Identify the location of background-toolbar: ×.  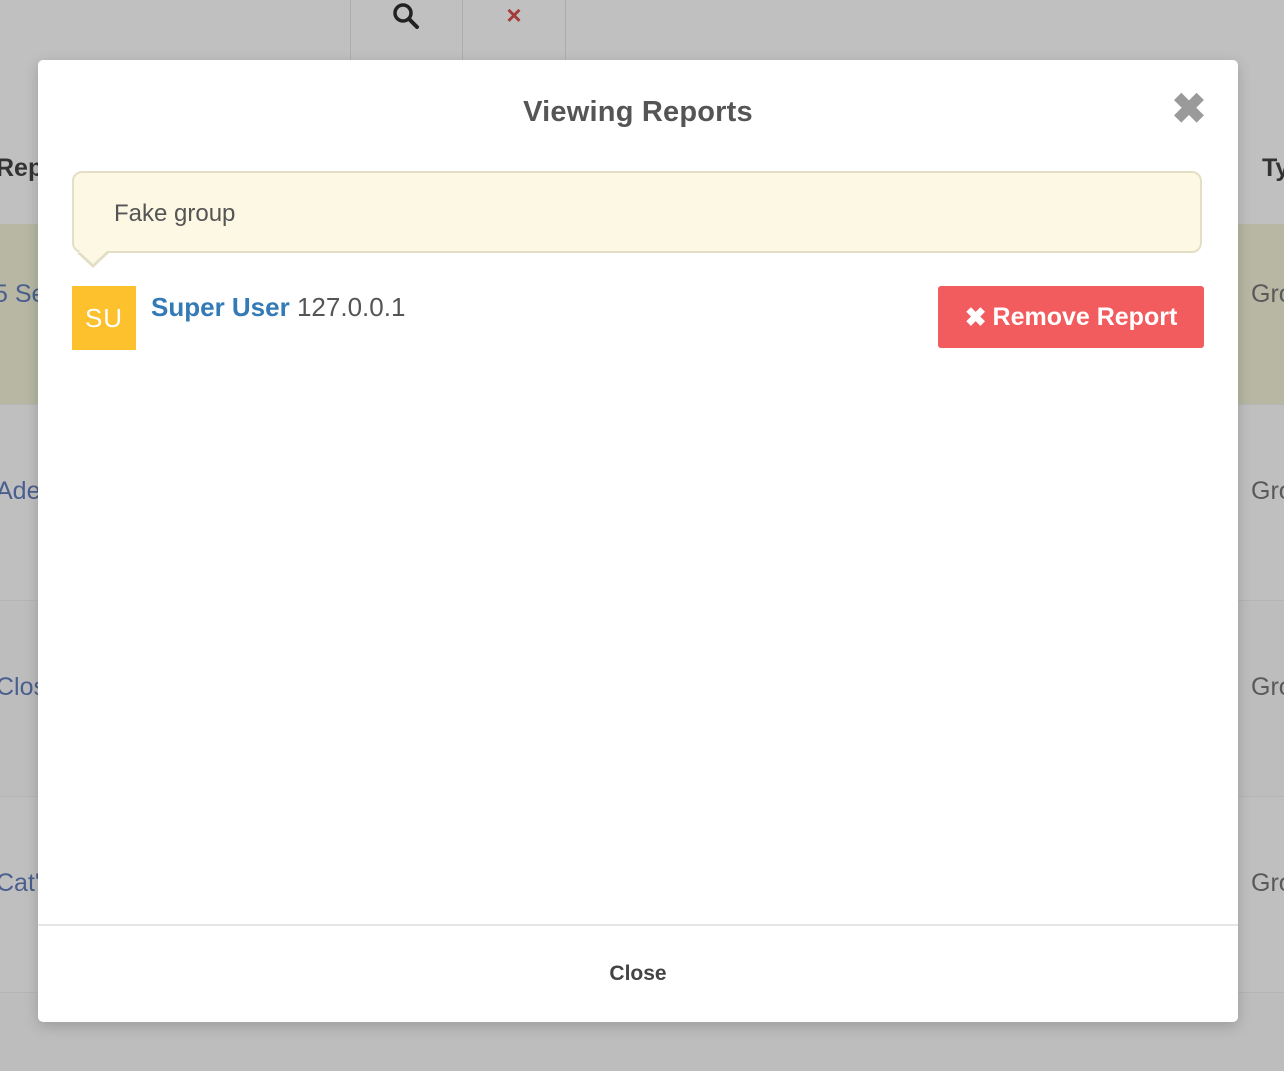
(642, 33).